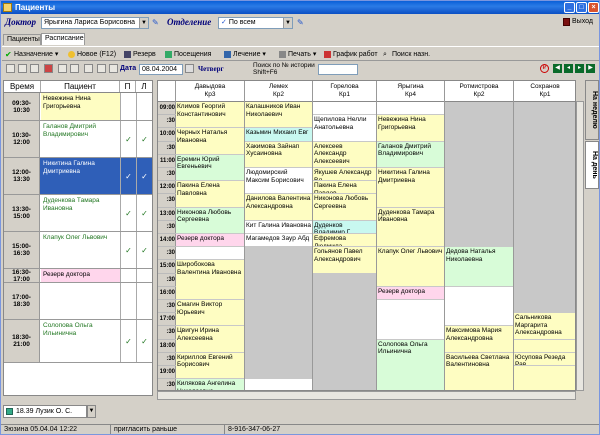 This screenshot has width=600, height=435. What do you see at coordinates (45, 411) in the screenshot?
I see `bottom-doctor-field: 18.39 Лузик О. С.` at bounding box center [45, 411].